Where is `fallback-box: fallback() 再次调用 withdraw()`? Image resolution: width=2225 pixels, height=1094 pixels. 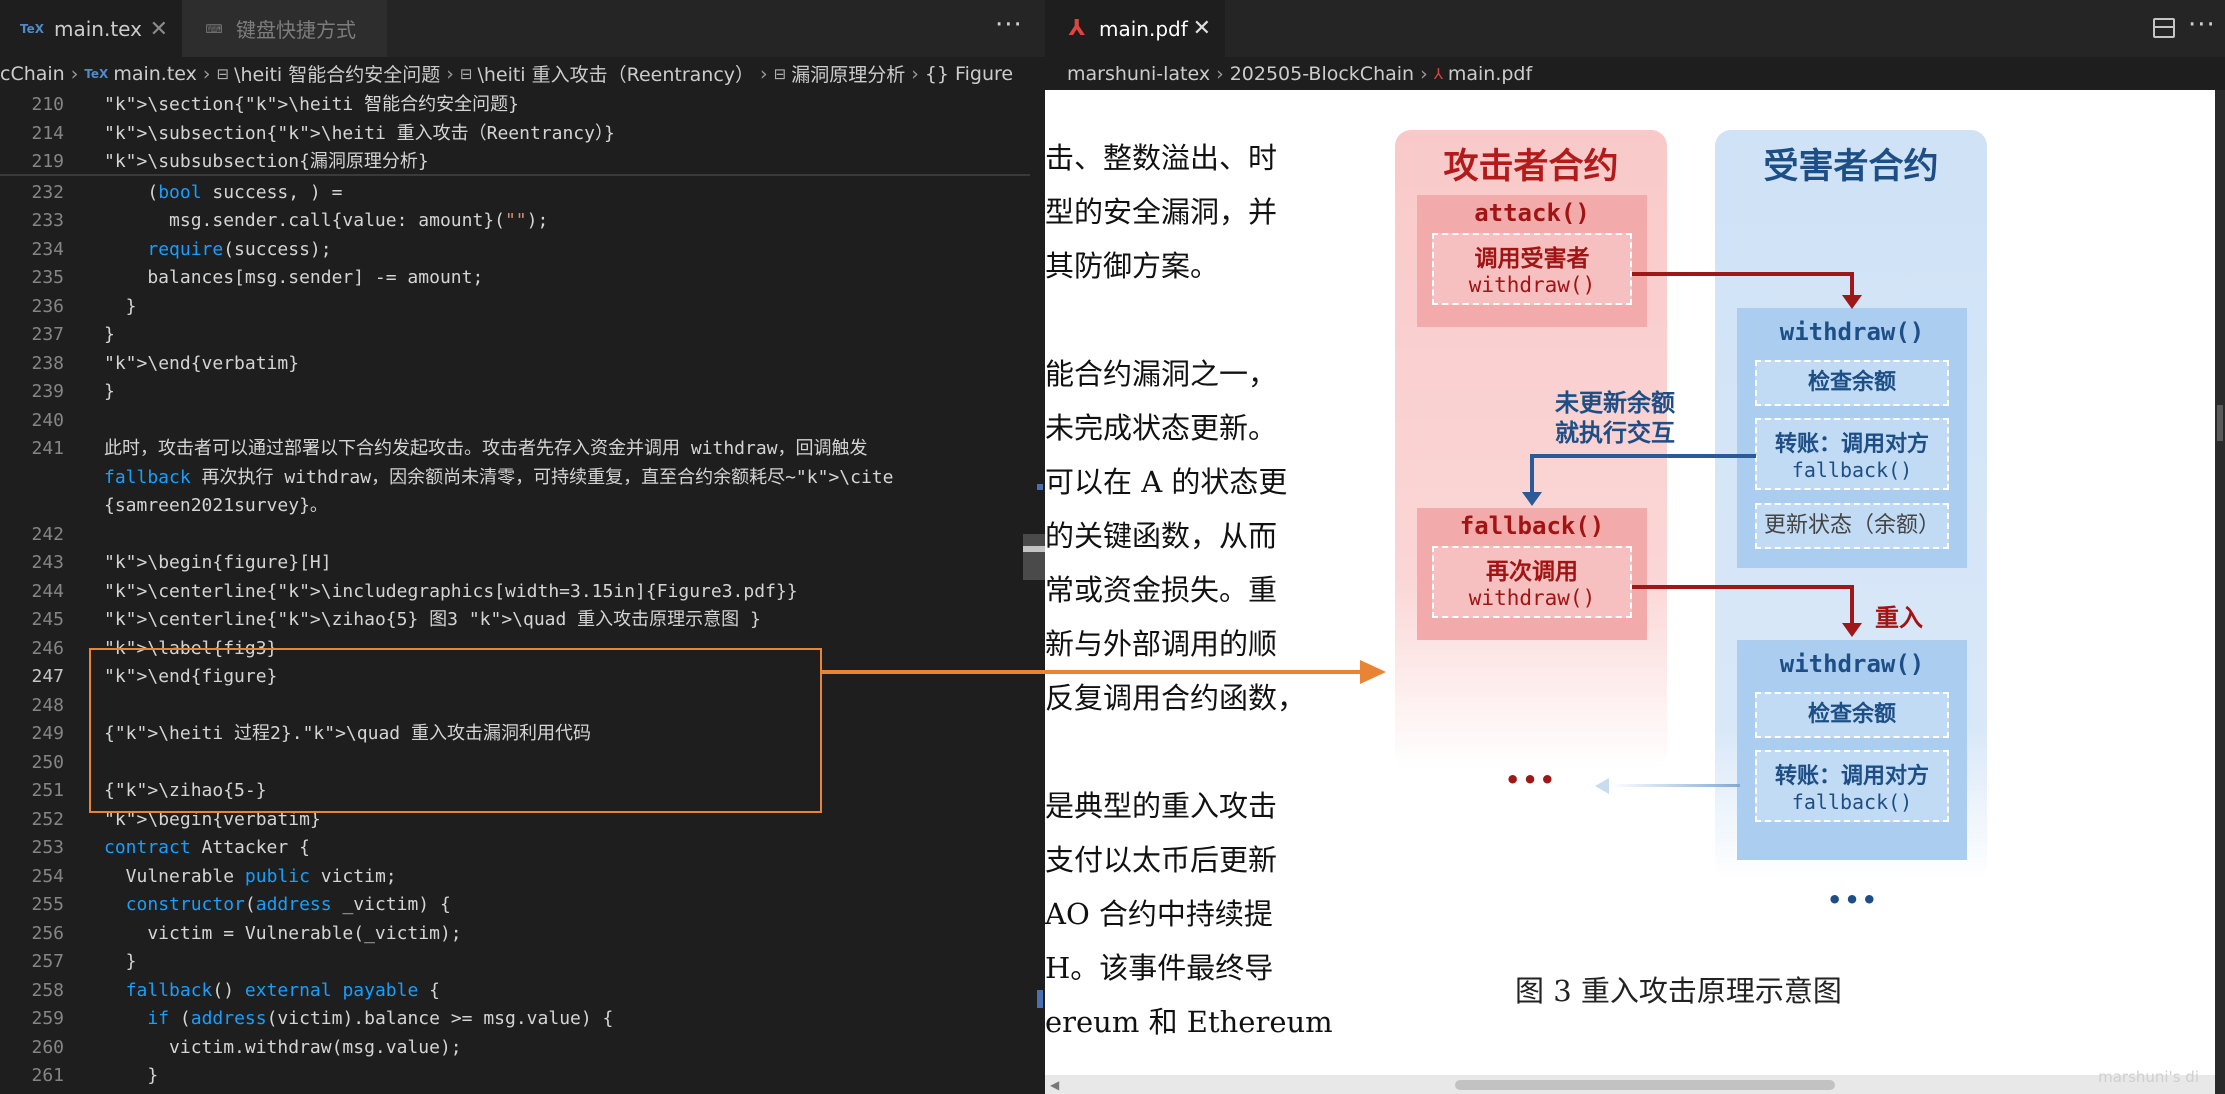
fallback-box: fallback() 再次调用 withdraw() is located at coordinates (1532, 574).